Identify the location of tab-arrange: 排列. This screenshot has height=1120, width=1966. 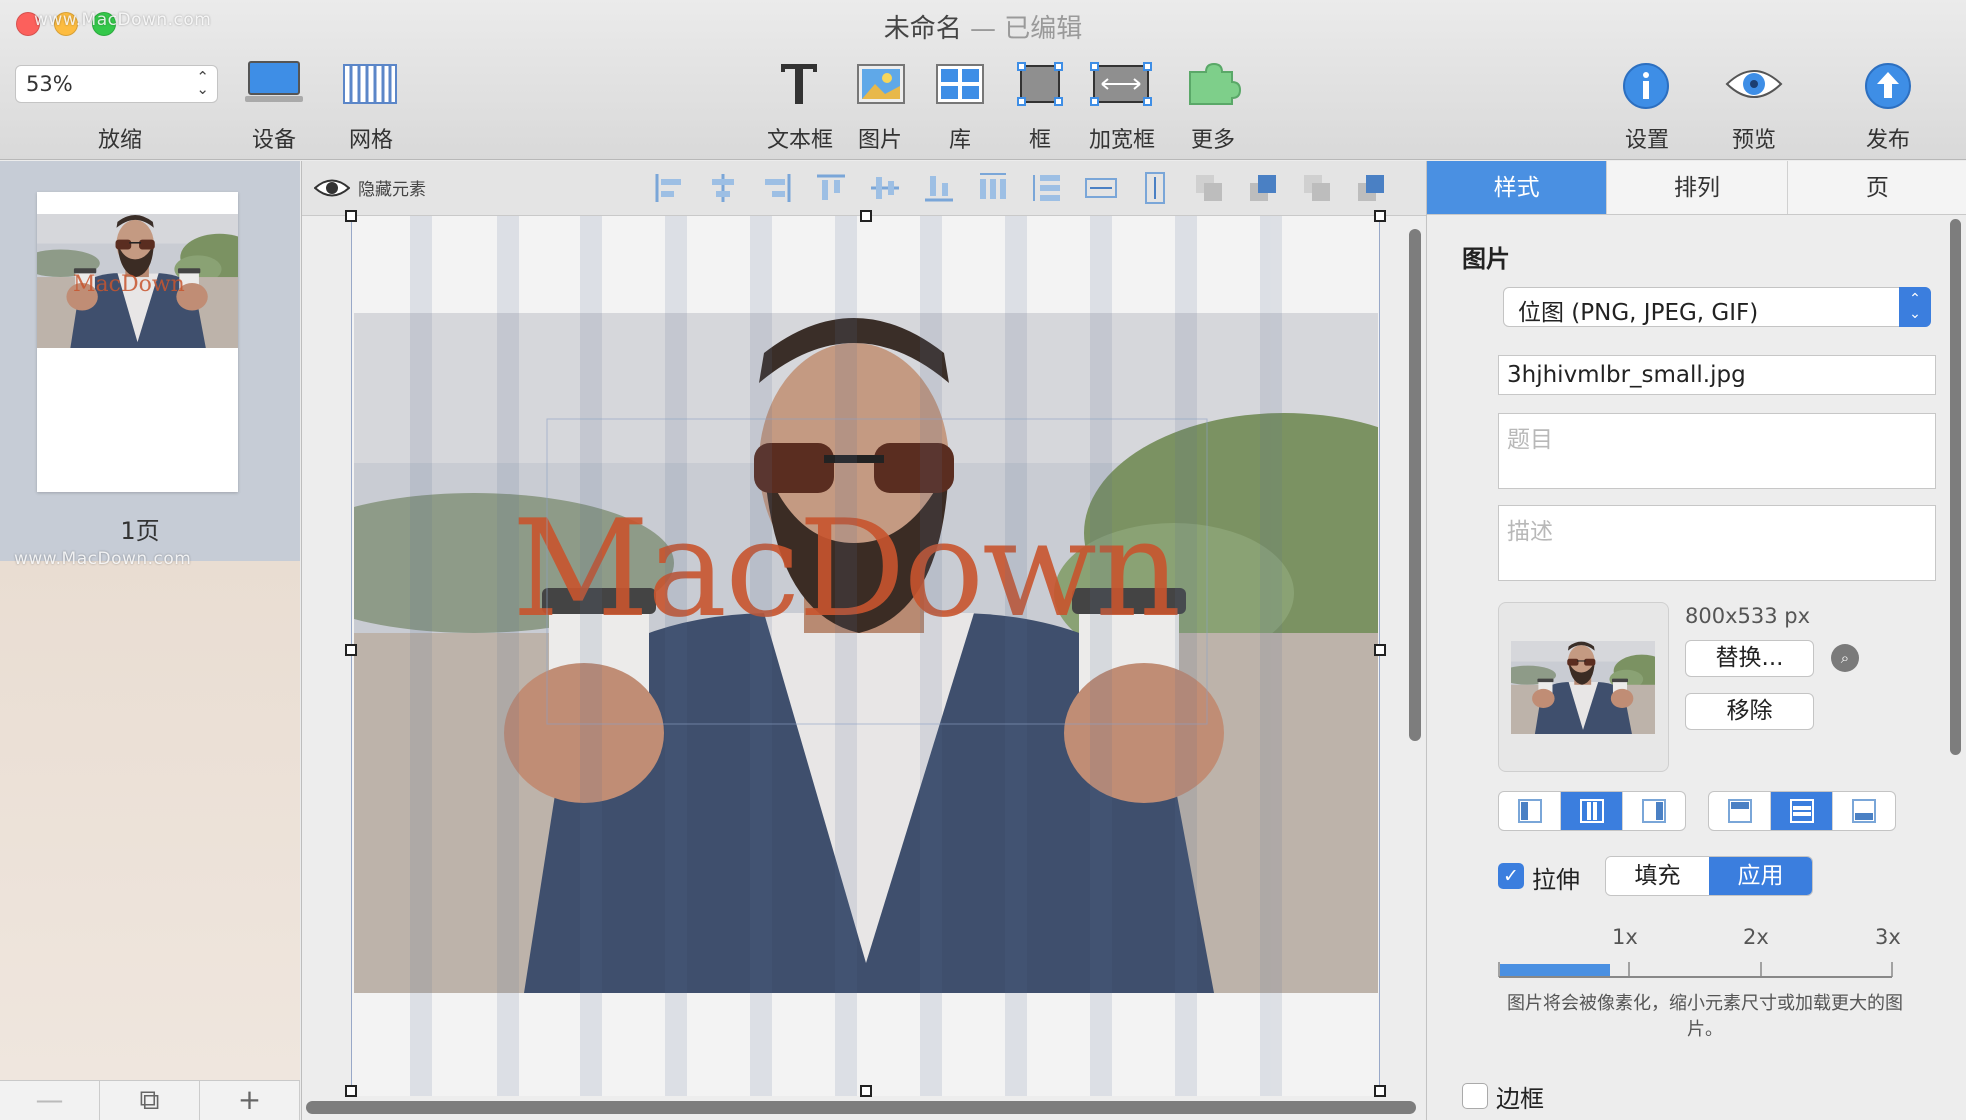
(1697, 187).